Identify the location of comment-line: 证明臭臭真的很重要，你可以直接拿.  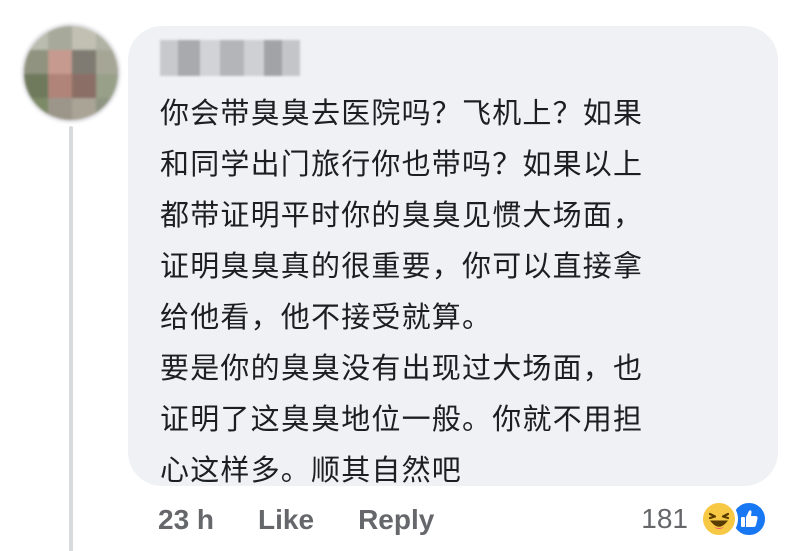
(402, 266).